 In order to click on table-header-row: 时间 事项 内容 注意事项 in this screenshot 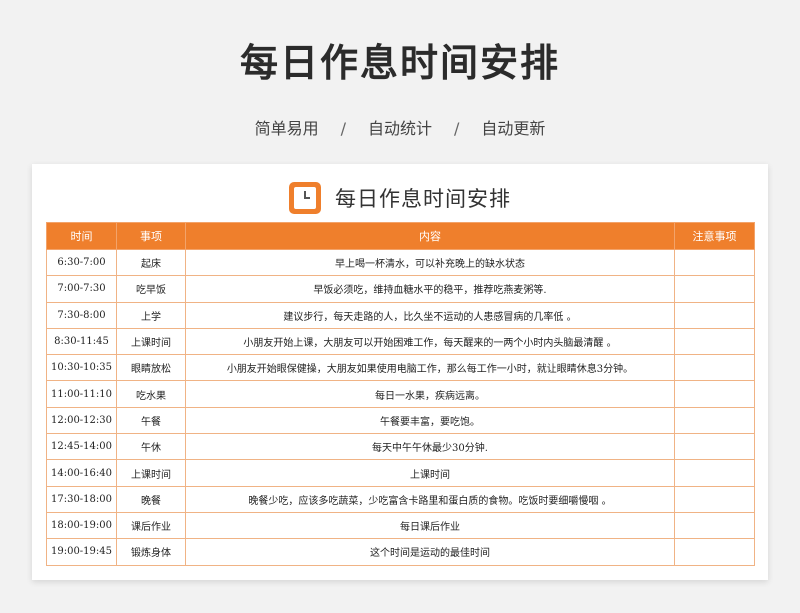, I will do `click(400, 236)`.